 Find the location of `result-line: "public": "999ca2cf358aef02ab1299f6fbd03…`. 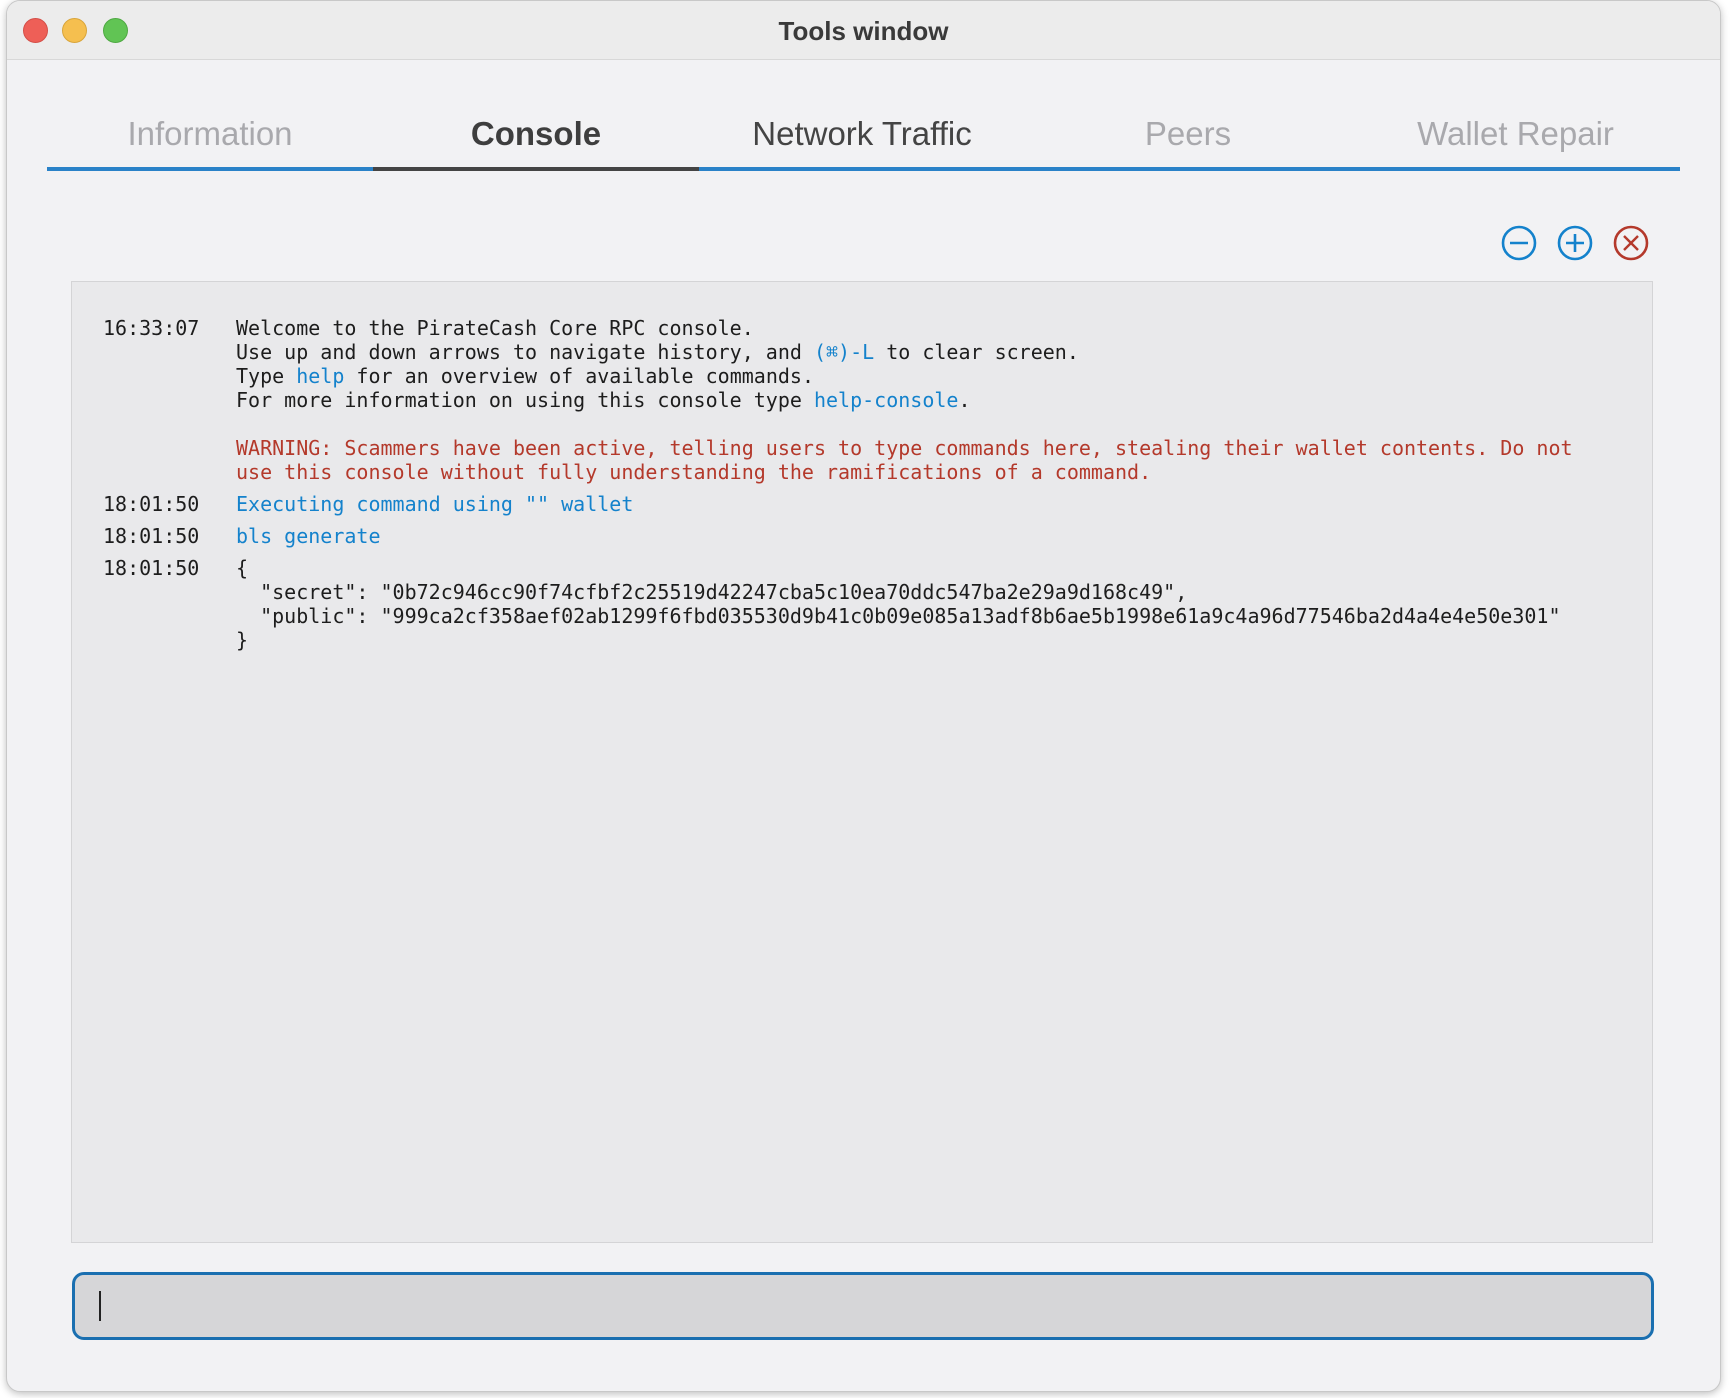

result-line: "public": "999ca2cf358aef02ab1299f6fbd03… is located at coordinates (898, 616).